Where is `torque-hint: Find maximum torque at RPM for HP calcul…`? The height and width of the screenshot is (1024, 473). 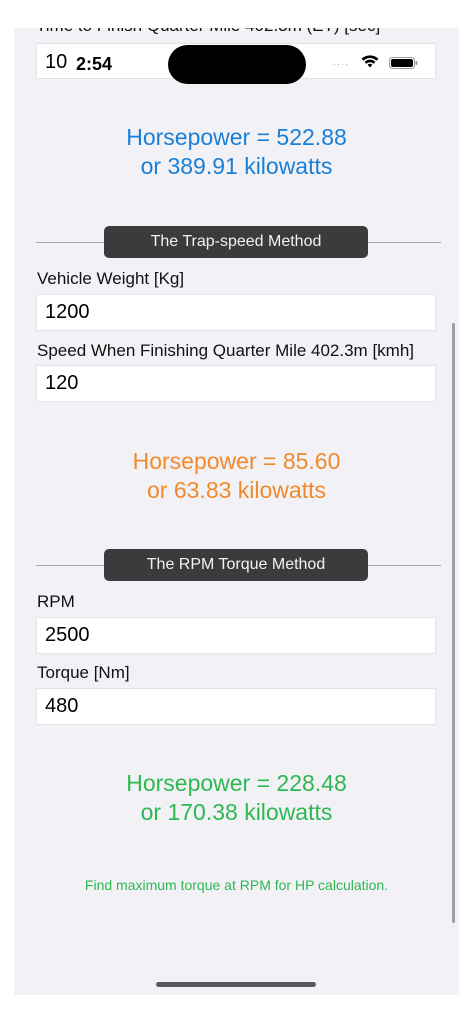 torque-hint: Find maximum torque at RPM for HP calcul… is located at coordinates (236, 885).